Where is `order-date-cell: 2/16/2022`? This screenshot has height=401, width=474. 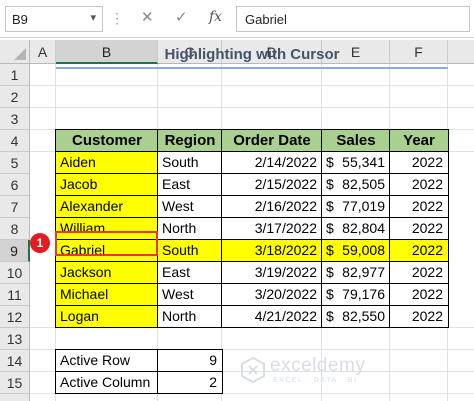
order-date-cell: 2/16/2022 is located at coordinates (272, 206).